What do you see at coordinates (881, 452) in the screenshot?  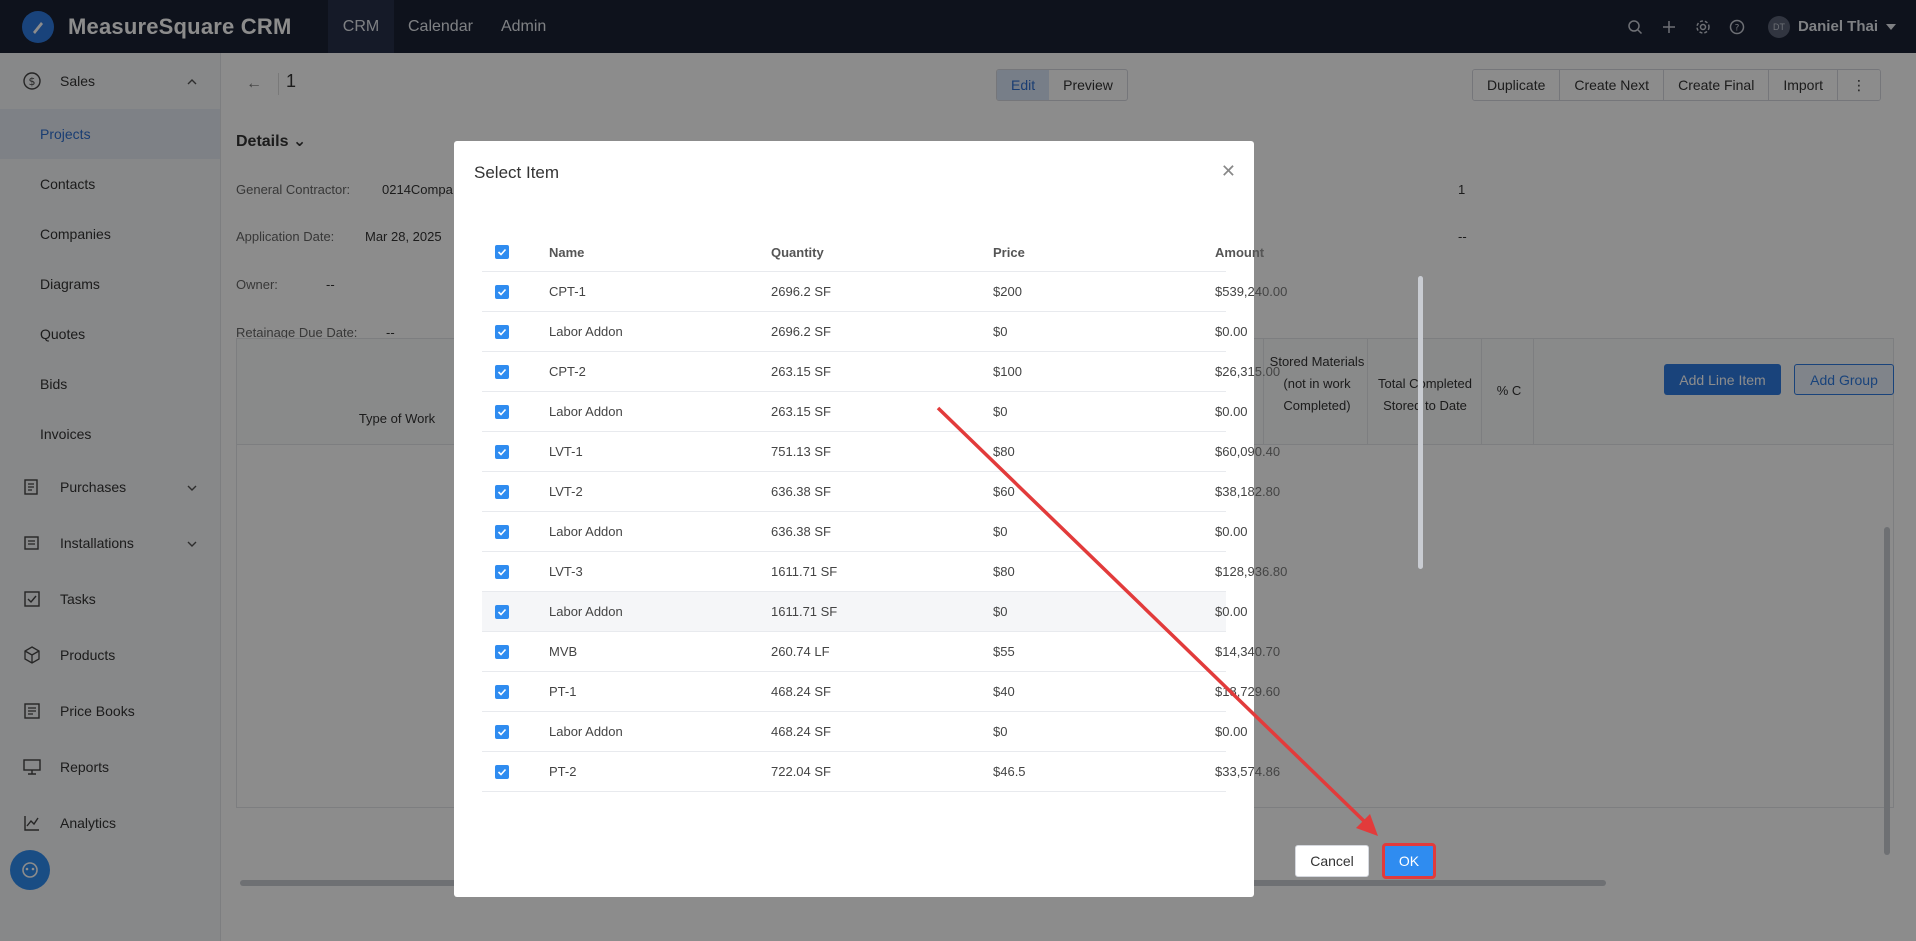 I see `table-row: LVT-1 751.13 SF $80 $60,090.40` at bounding box center [881, 452].